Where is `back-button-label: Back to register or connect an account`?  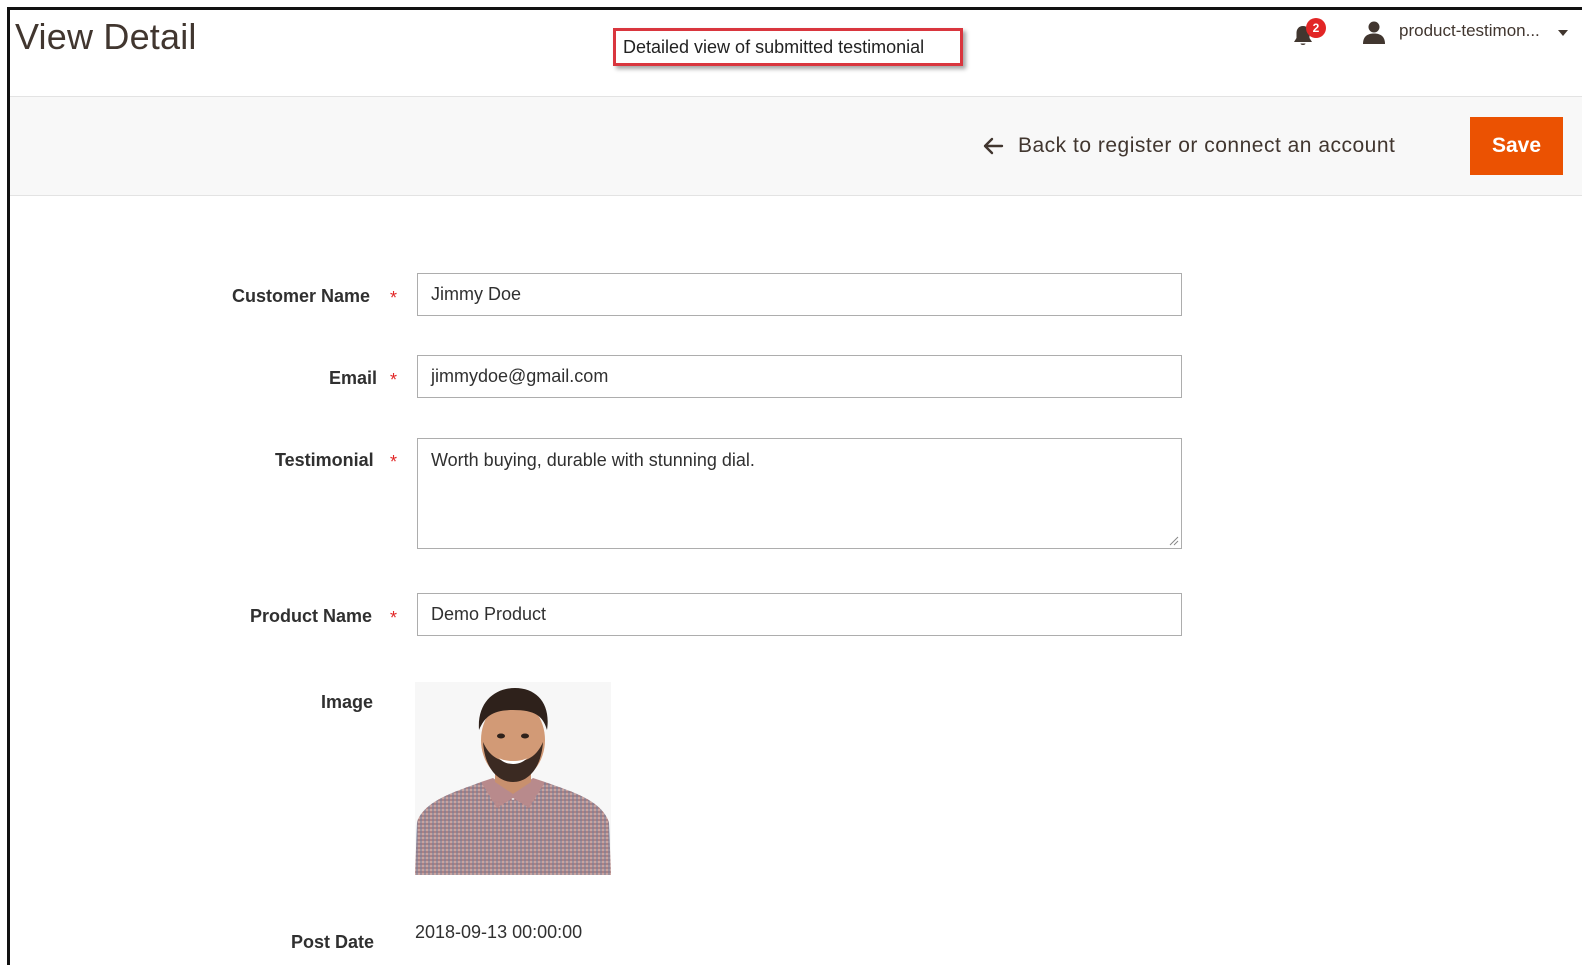
back-button-label: Back to register or connect an account is located at coordinates (1207, 145).